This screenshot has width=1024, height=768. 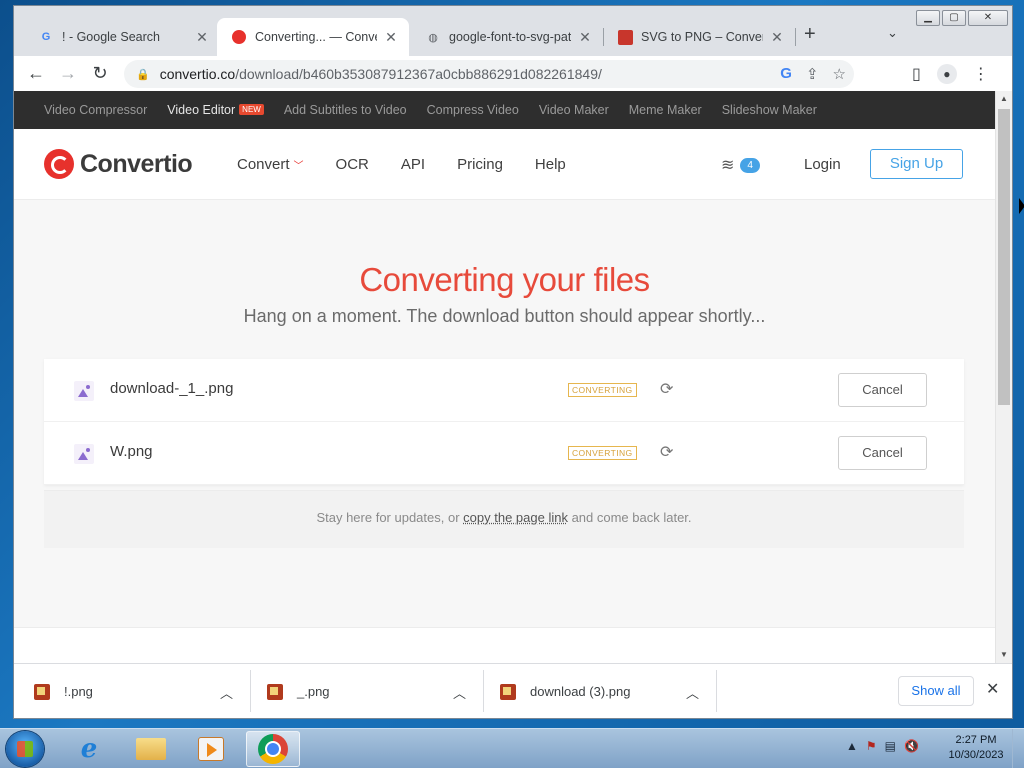 What do you see at coordinates (786, 74) in the screenshot?
I see `google-lens-icon: G` at bounding box center [786, 74].